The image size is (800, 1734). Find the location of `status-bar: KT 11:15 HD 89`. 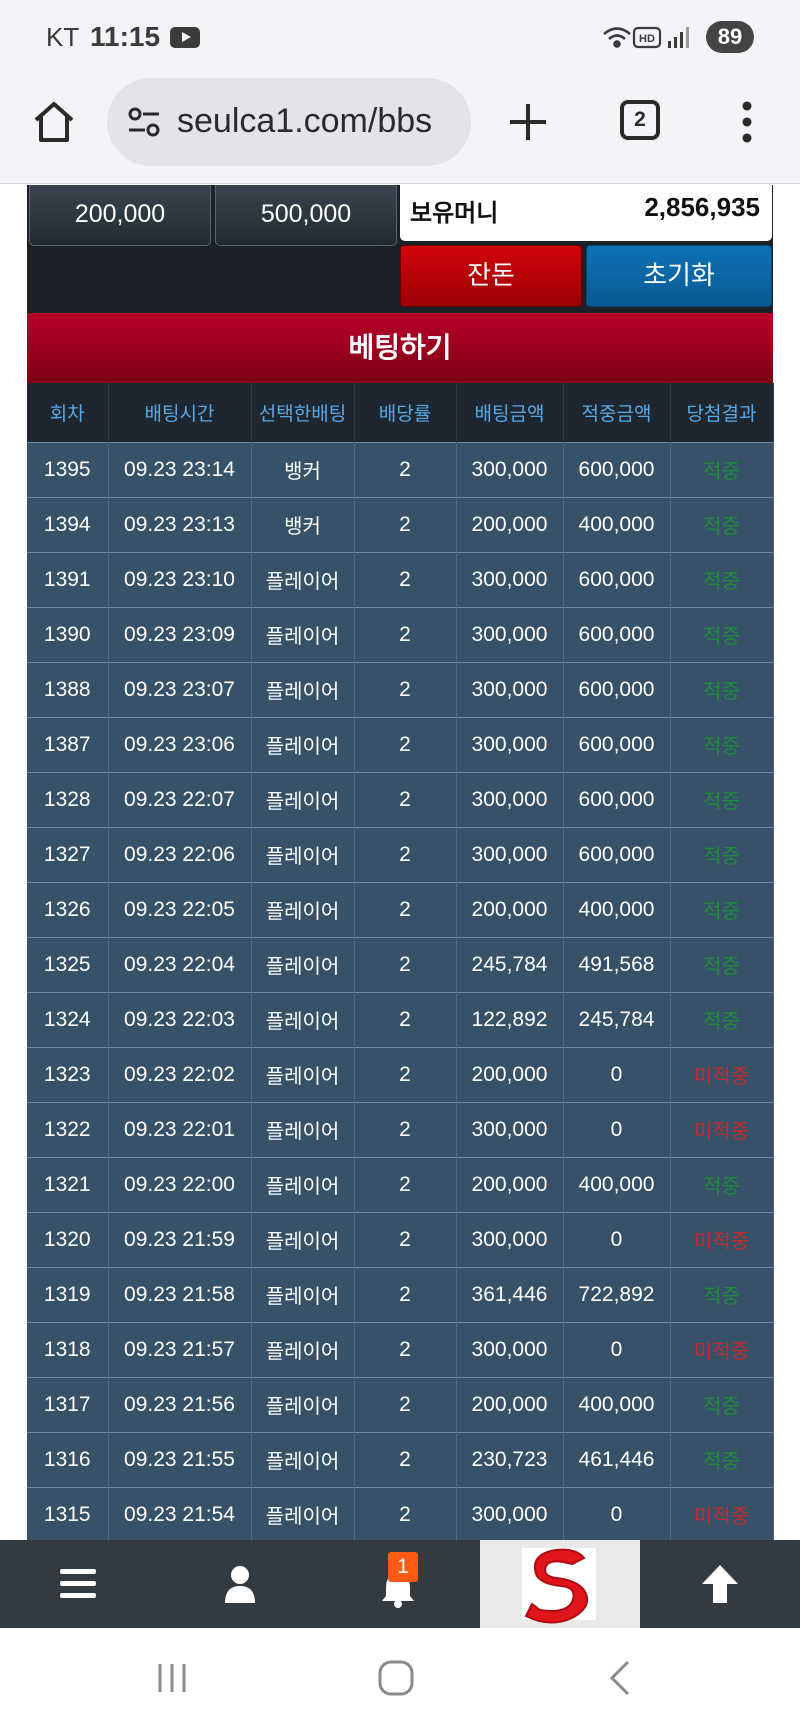

status-bar: KT 11:15 HD 89 is located at coordinates (400, 34).